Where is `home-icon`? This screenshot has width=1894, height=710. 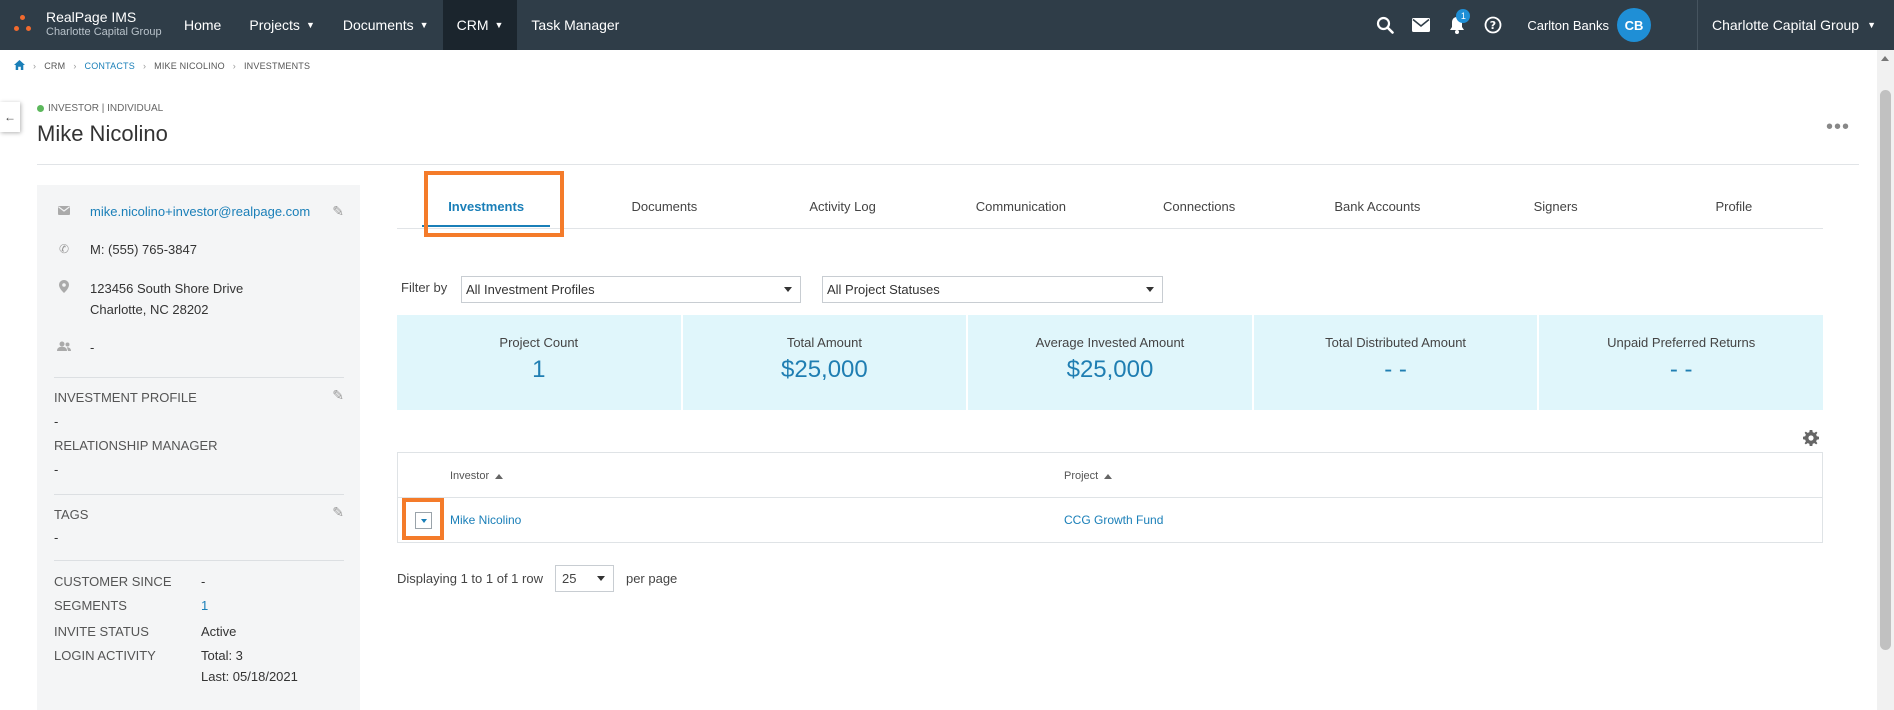
home-icon is located at coordinates (19, 66).